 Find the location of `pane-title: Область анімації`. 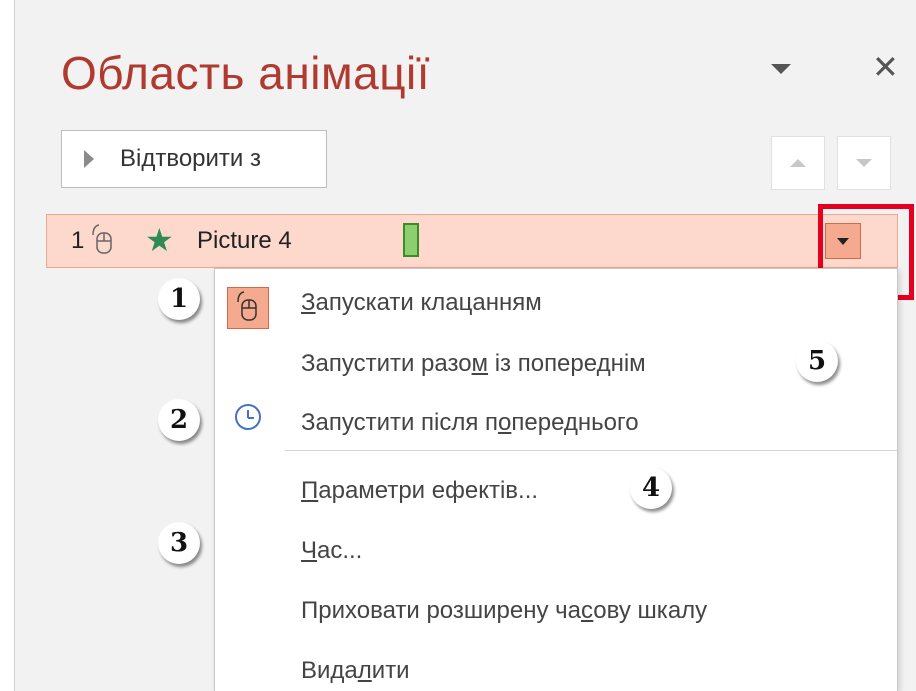

pane-title: Область анімації is located at coordinates (246, 73).